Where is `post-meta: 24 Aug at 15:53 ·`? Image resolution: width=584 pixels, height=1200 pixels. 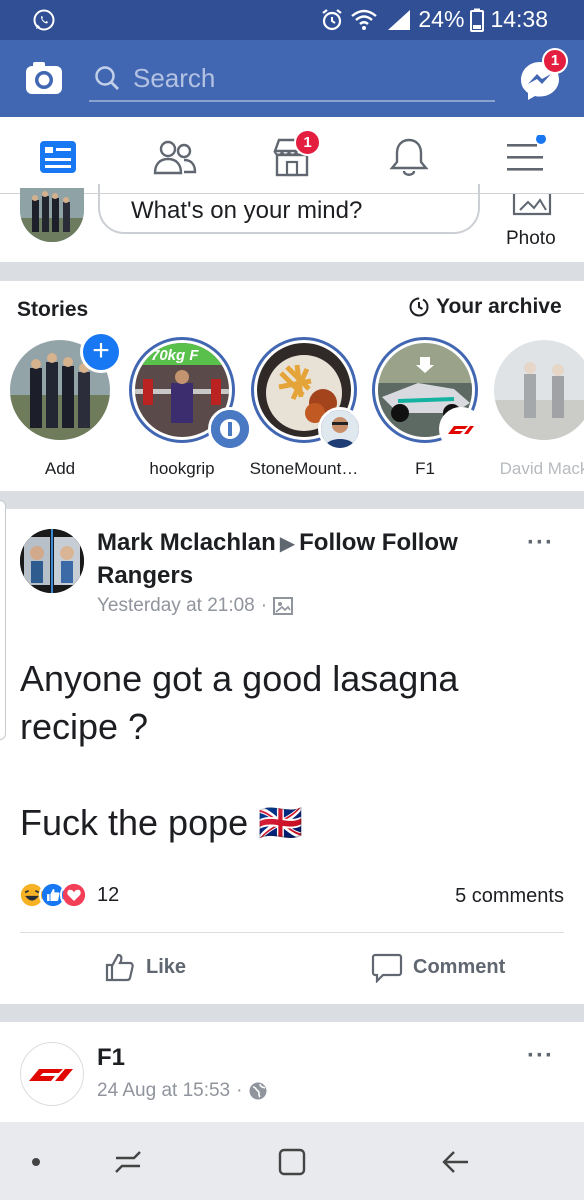 post-meta: 24 Aug at 15:53 · is located at coordinates (182, 1091).